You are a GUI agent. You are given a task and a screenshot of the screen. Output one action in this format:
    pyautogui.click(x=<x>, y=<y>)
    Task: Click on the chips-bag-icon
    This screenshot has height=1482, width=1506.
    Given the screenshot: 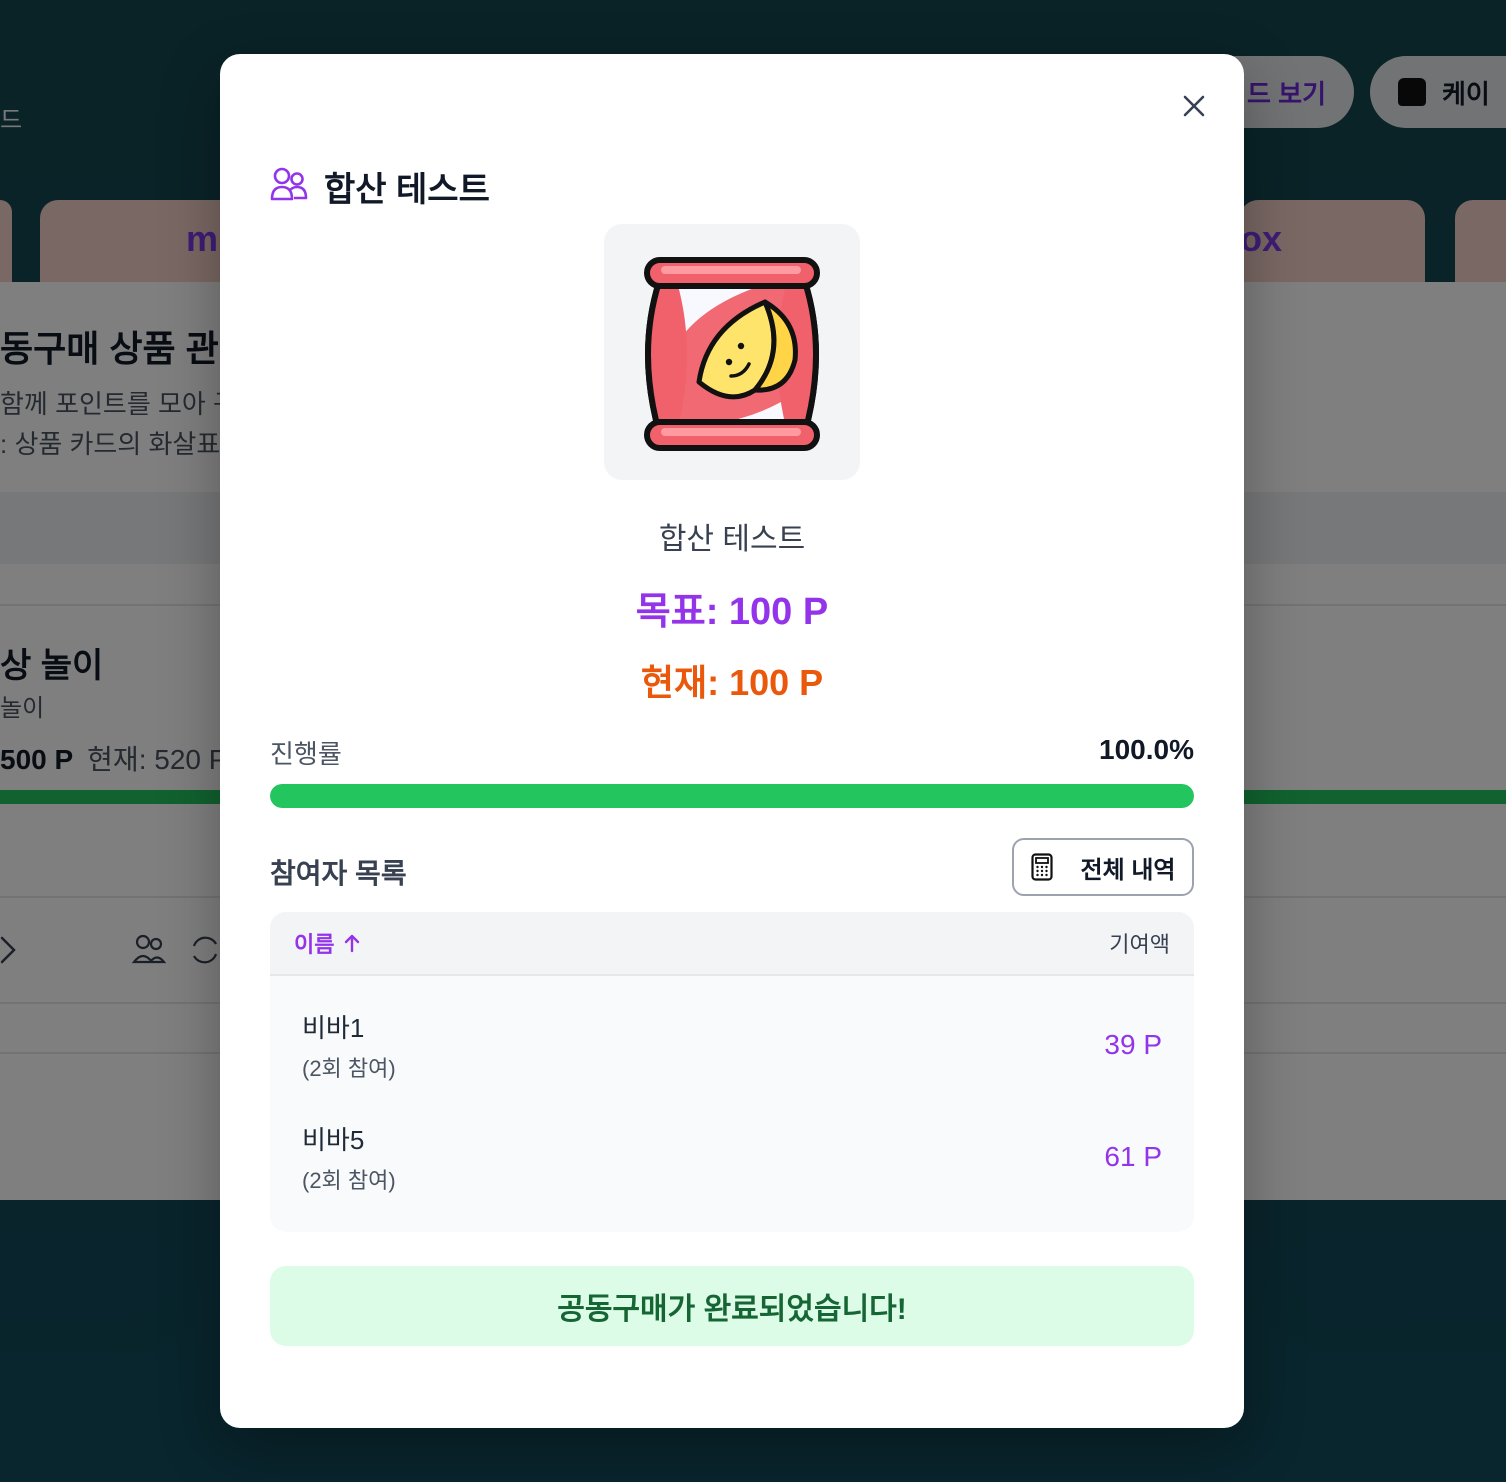 What is the action you would take?
    pyautogui.click(x=732, y=354)
    